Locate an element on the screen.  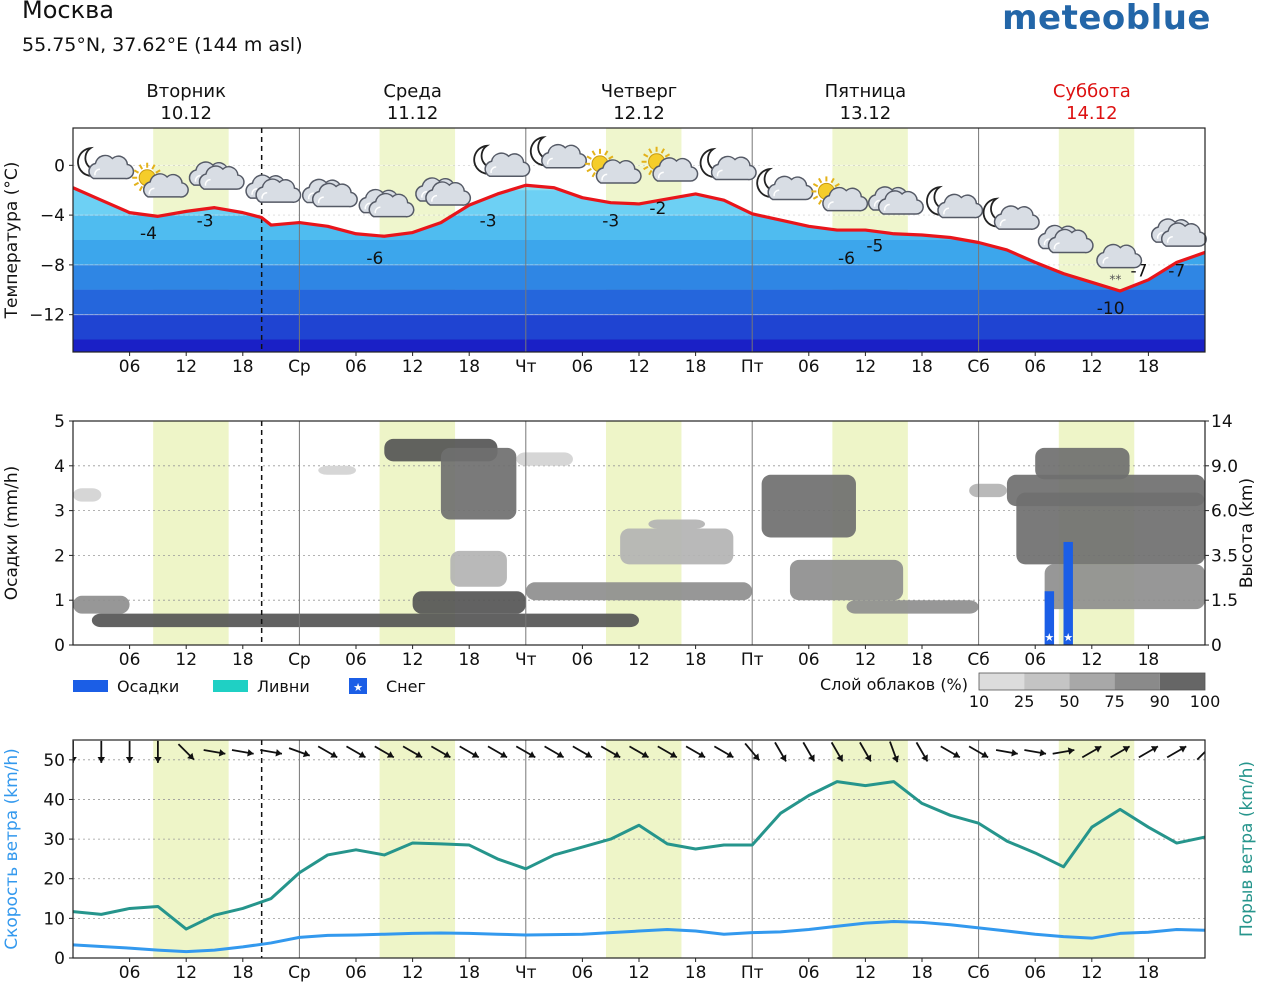
temperature-label: -6 is located at coordinates (846, 259).